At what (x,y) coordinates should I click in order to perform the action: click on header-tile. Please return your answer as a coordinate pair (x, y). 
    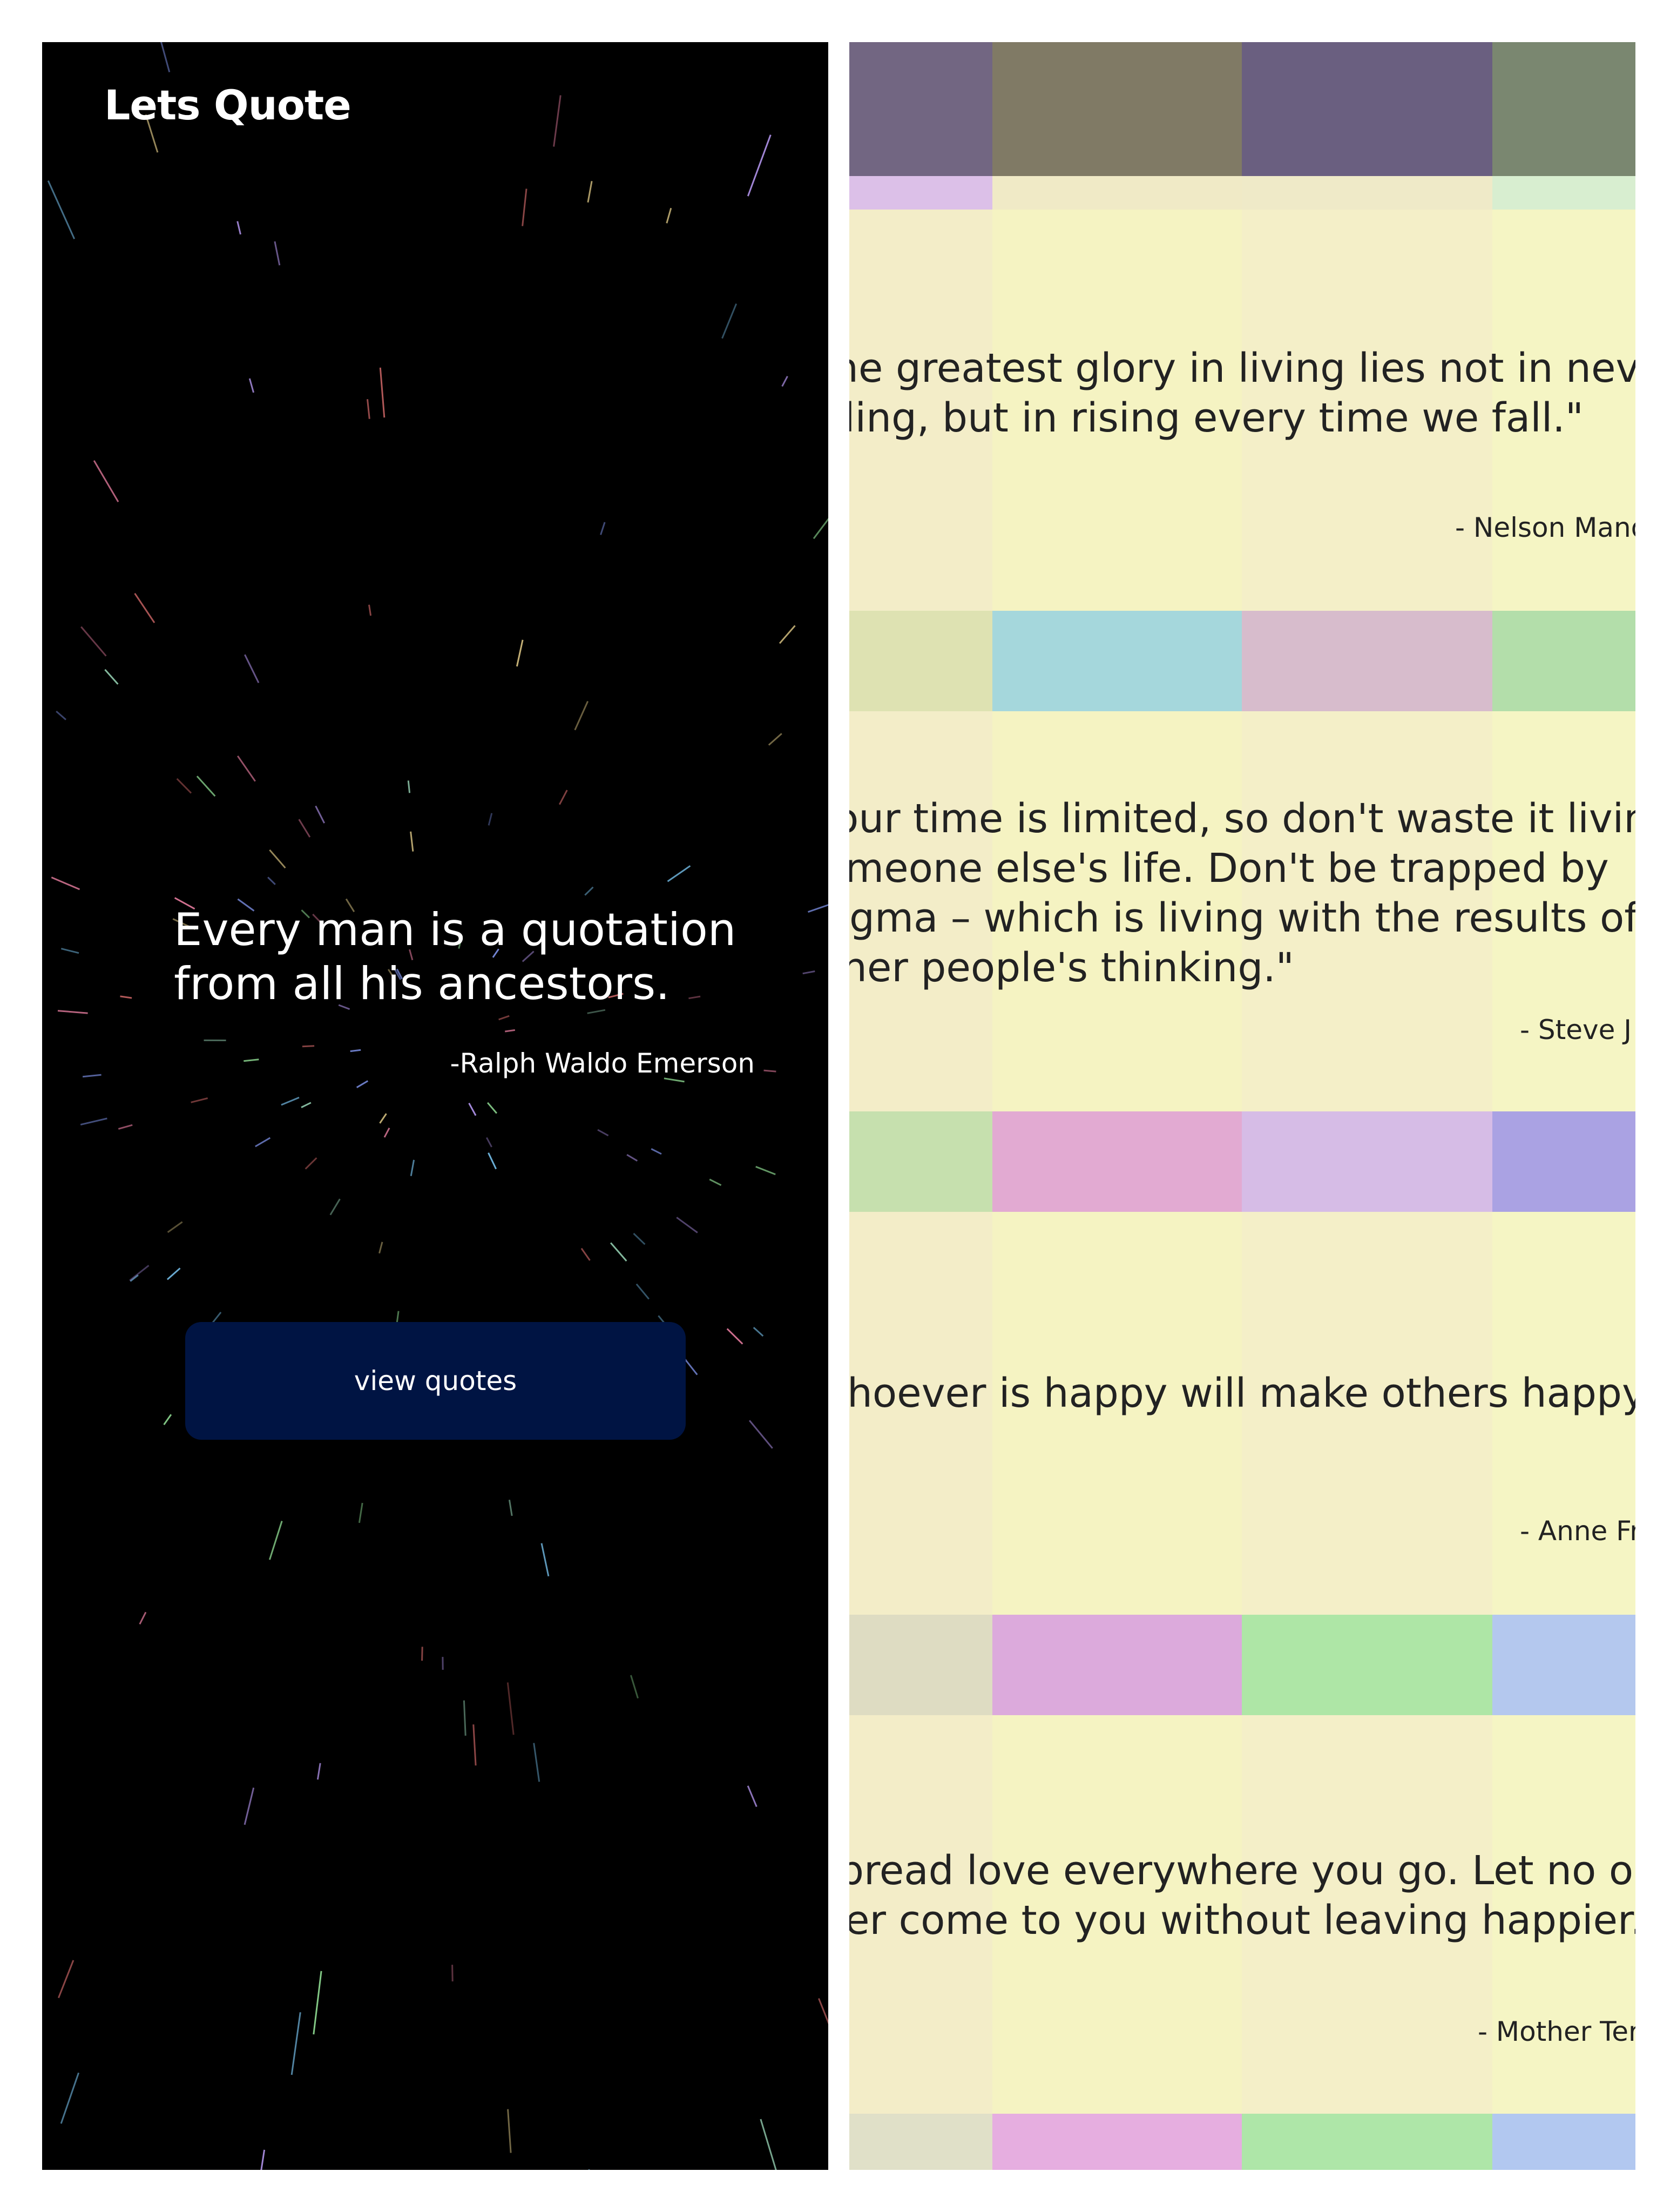
    Looking at the image, I should click on (920, 109).